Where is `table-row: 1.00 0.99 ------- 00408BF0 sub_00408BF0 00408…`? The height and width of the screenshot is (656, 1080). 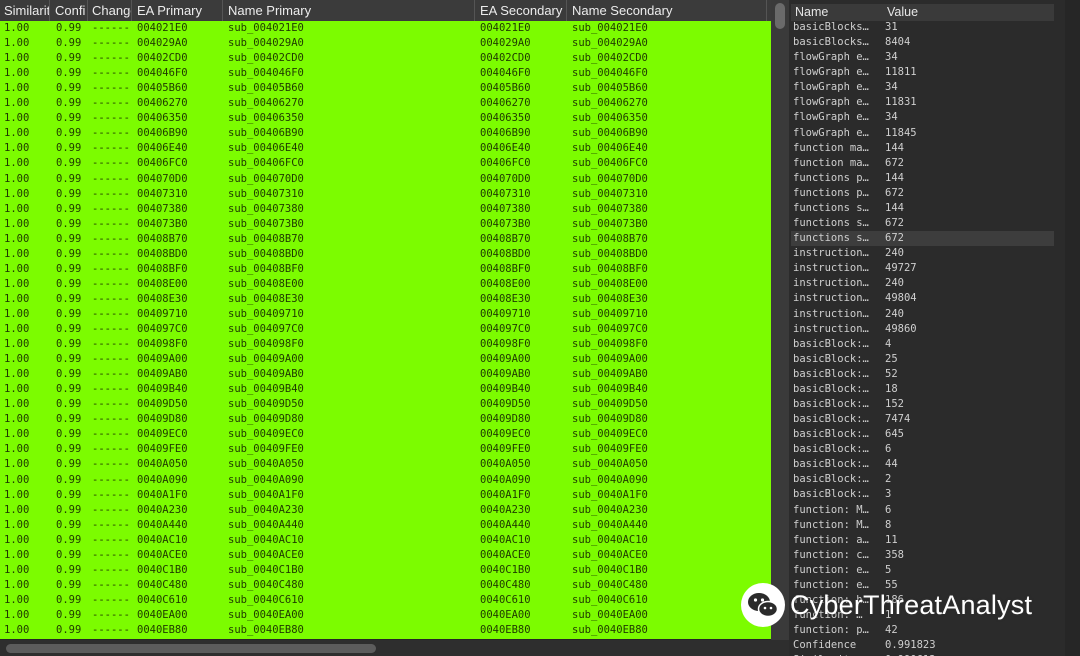
table-row: 1.00 0.99 ------- 00408BF0 sub_00408BF0 00408… is located at coordinates (385, 269).